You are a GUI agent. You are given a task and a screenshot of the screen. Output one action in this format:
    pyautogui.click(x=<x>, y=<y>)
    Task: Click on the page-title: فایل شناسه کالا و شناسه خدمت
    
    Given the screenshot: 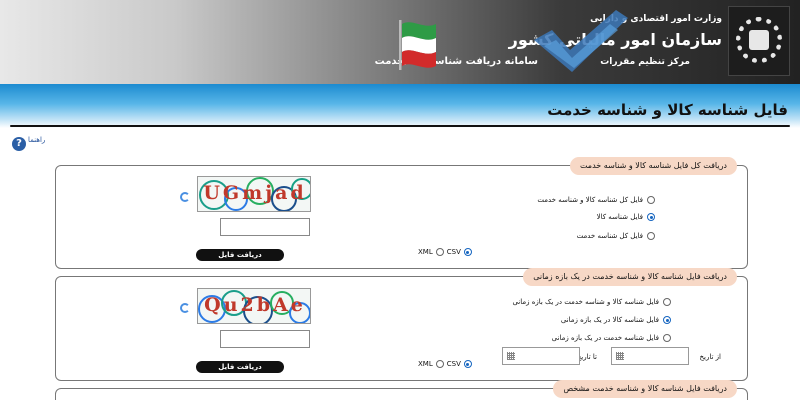 What is the action you would take?
    pyautogui.click(x=667, y=110)
    